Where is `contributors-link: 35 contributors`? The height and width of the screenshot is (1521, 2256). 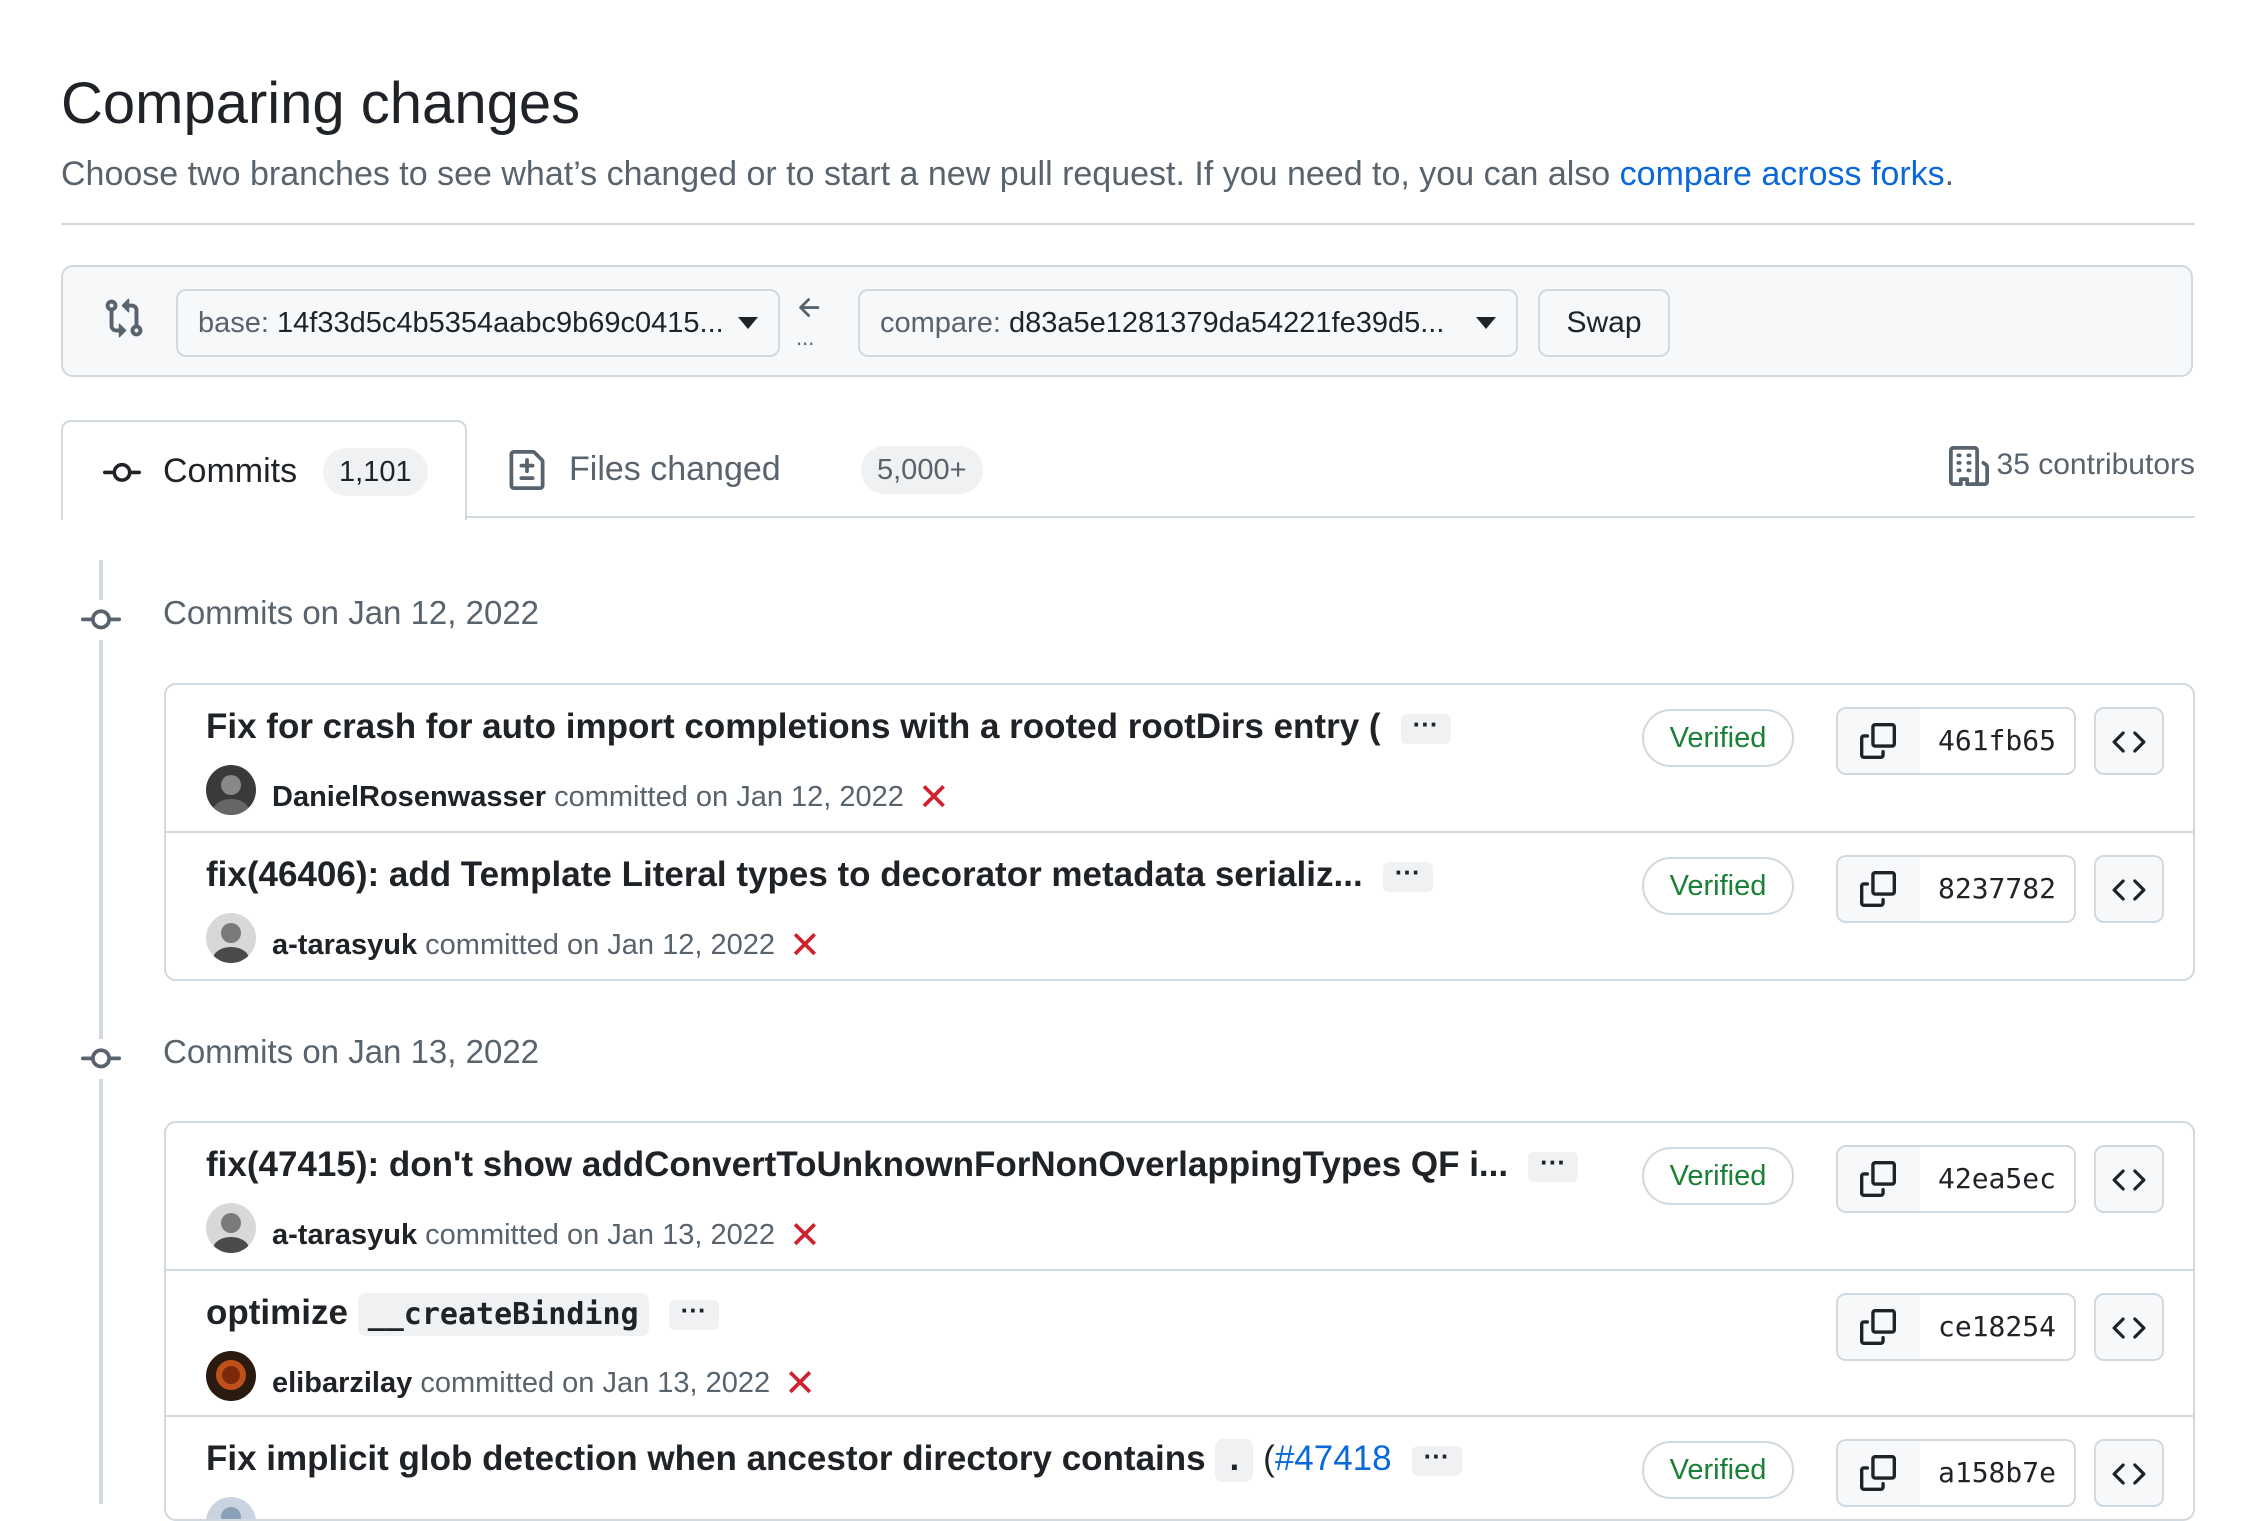 contributors-link: 35 contributors is located at coordinates (2071, 466).